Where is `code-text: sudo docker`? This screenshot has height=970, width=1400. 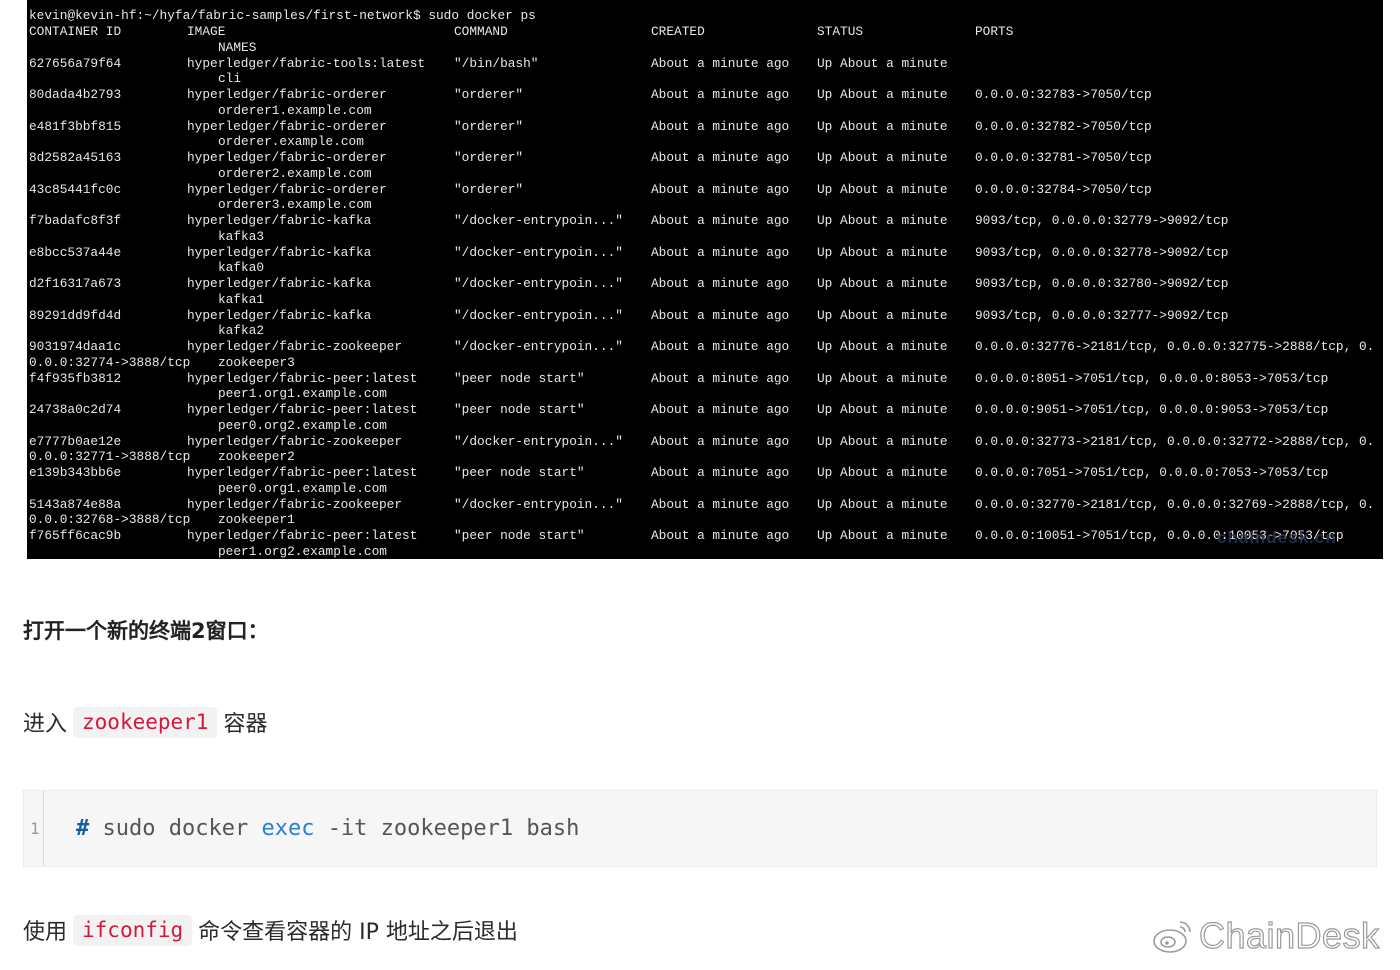 code-text: sudo docker is located at coordinates (175, 828).